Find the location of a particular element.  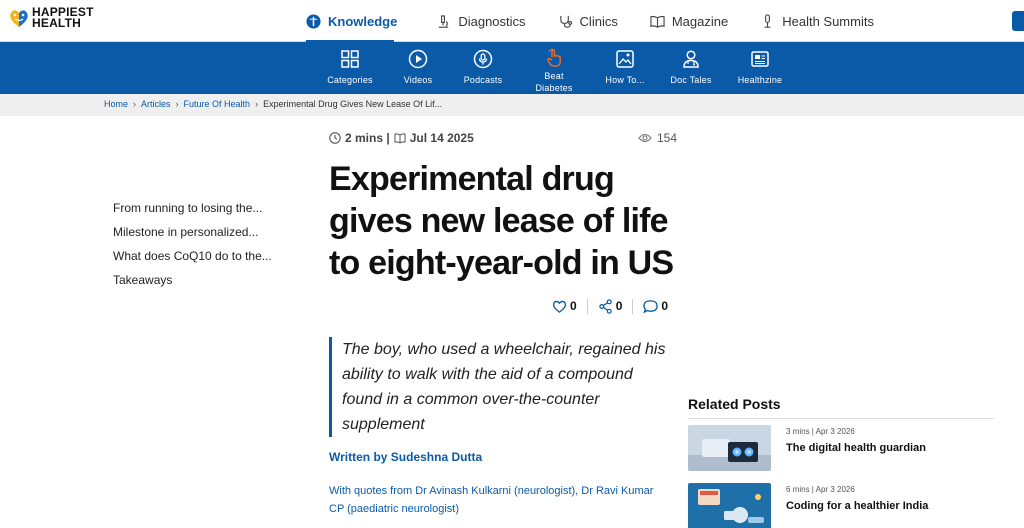

topnav-label: Diagnostics is located at coordinates (492, 21).